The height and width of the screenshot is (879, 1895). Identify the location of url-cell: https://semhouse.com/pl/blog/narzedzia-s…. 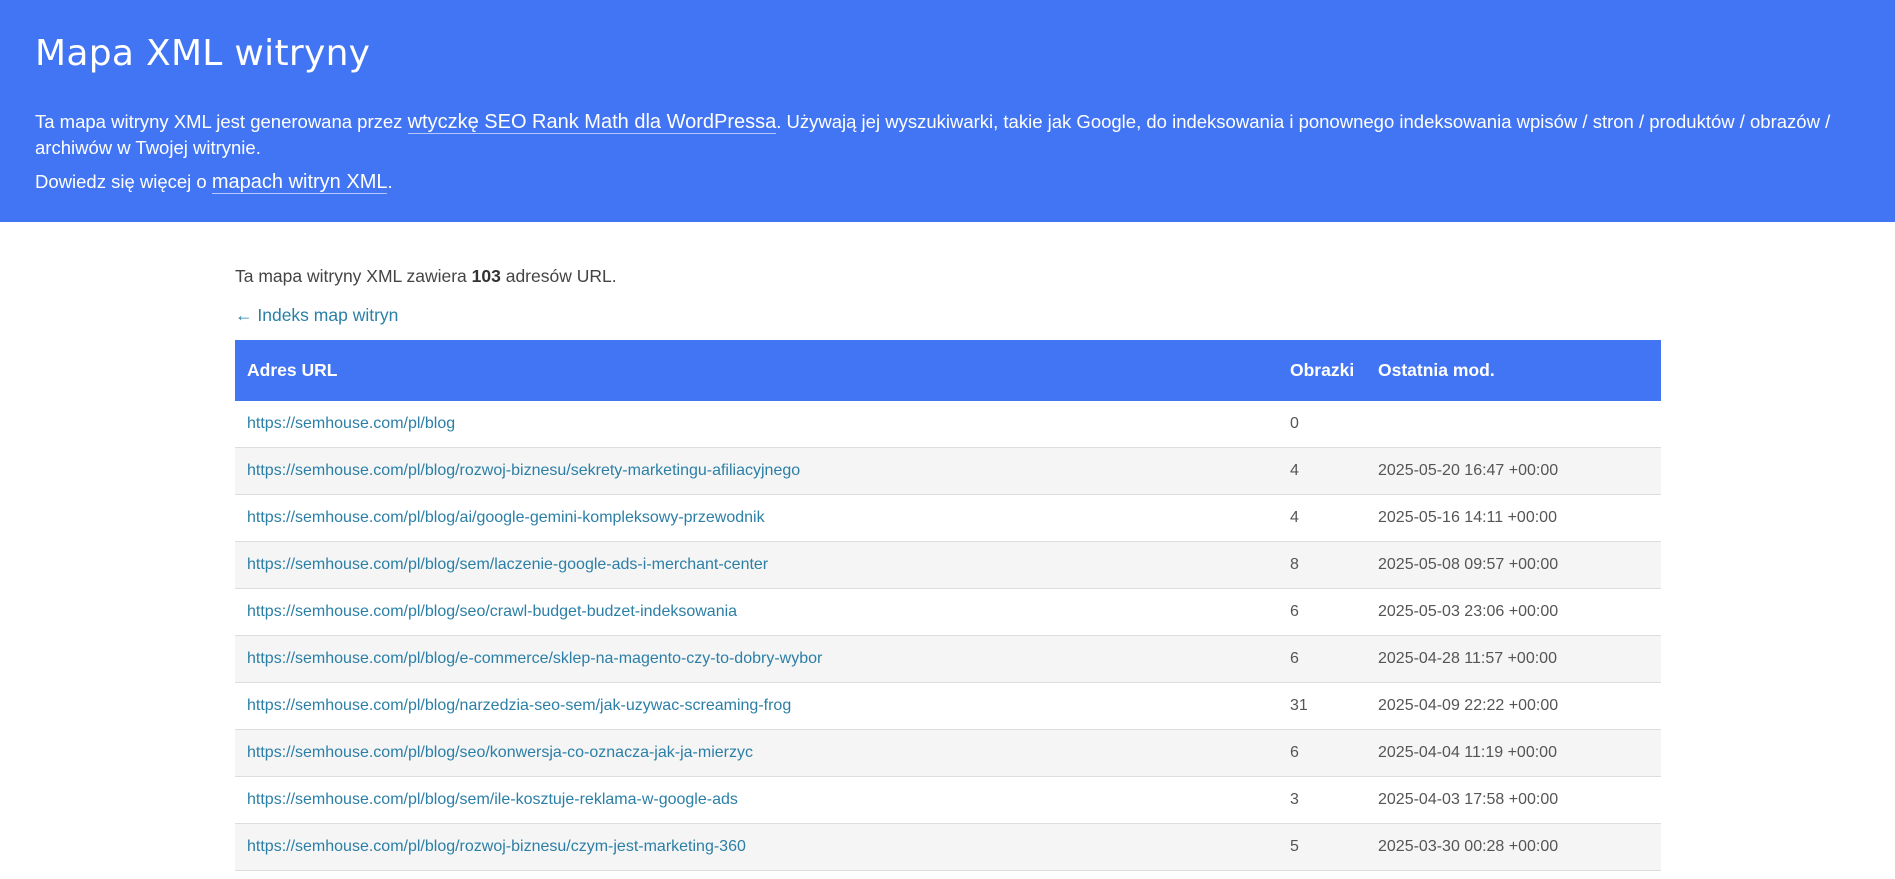
(756, 706).